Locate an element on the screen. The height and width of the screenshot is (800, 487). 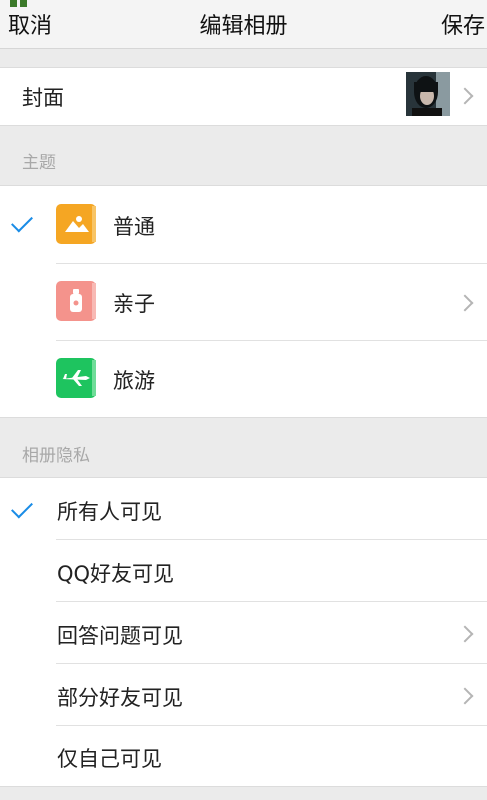
theme-label: 旅游 is located at coordinates (134, 381).